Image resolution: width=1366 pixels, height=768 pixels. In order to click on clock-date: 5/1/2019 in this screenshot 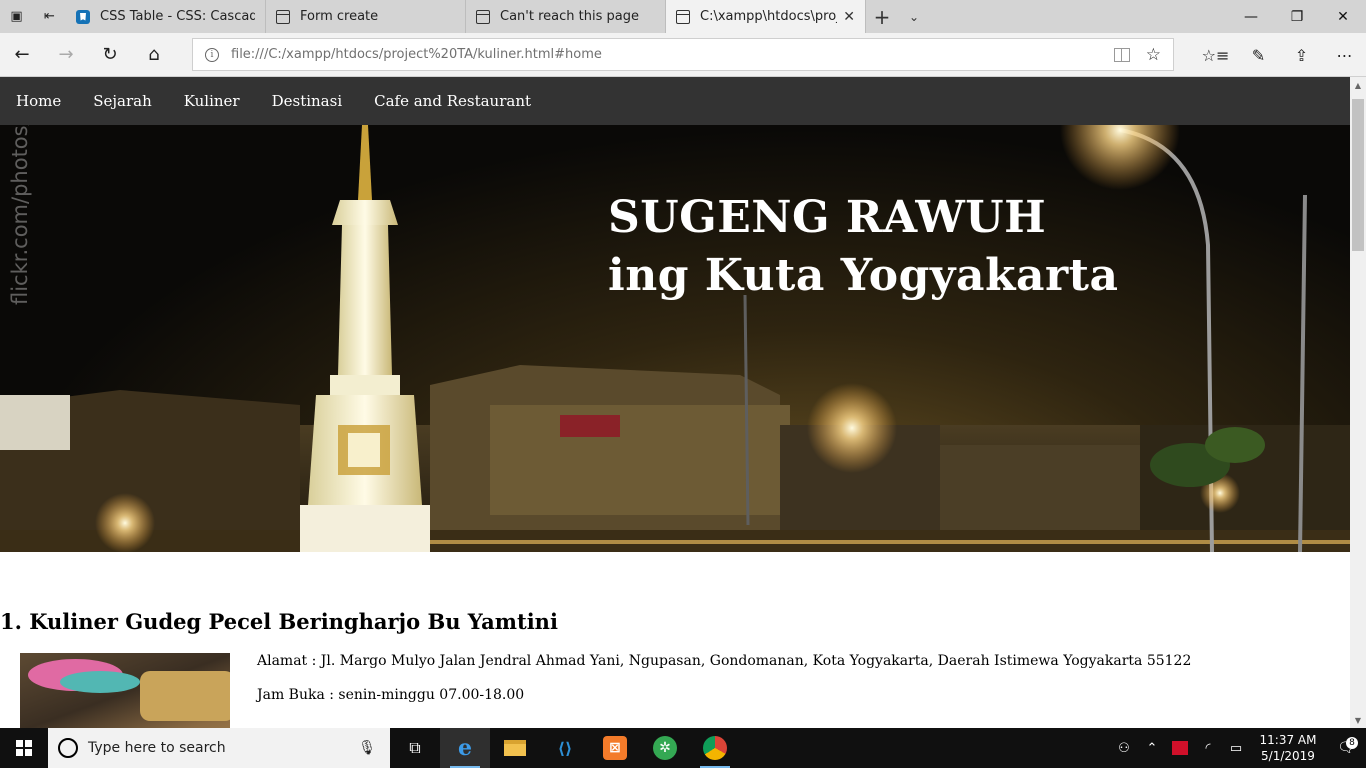, I will do `click(1288, 756)`.